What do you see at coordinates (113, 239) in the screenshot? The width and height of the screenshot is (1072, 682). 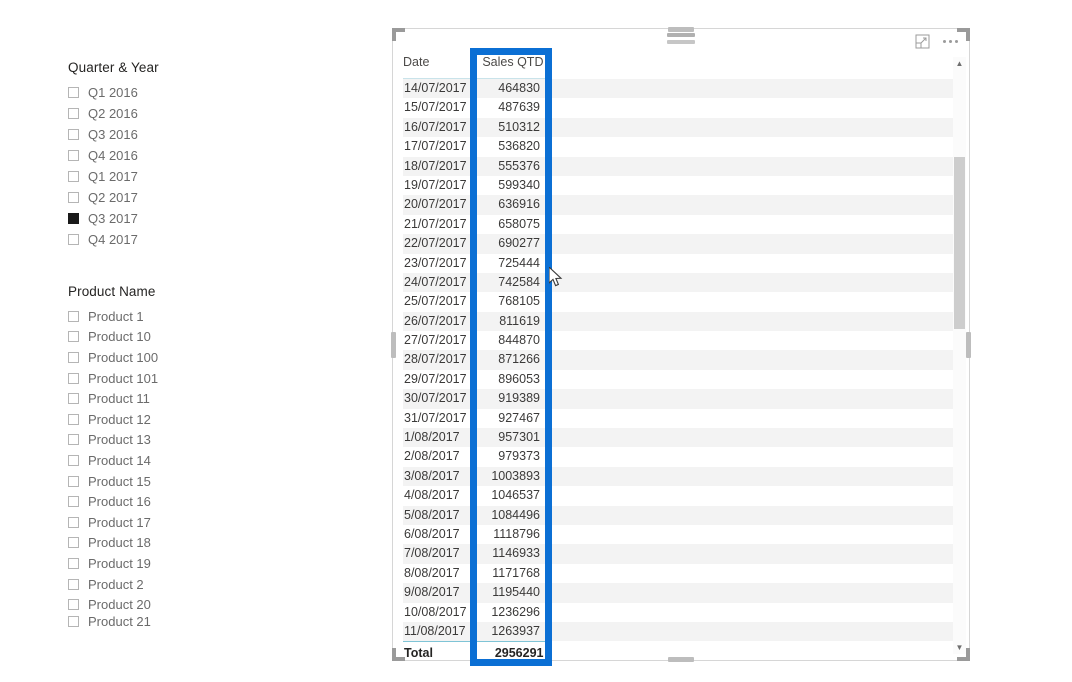 I see `slicer-item: Q4 2017` at bounding box center [113, 239].